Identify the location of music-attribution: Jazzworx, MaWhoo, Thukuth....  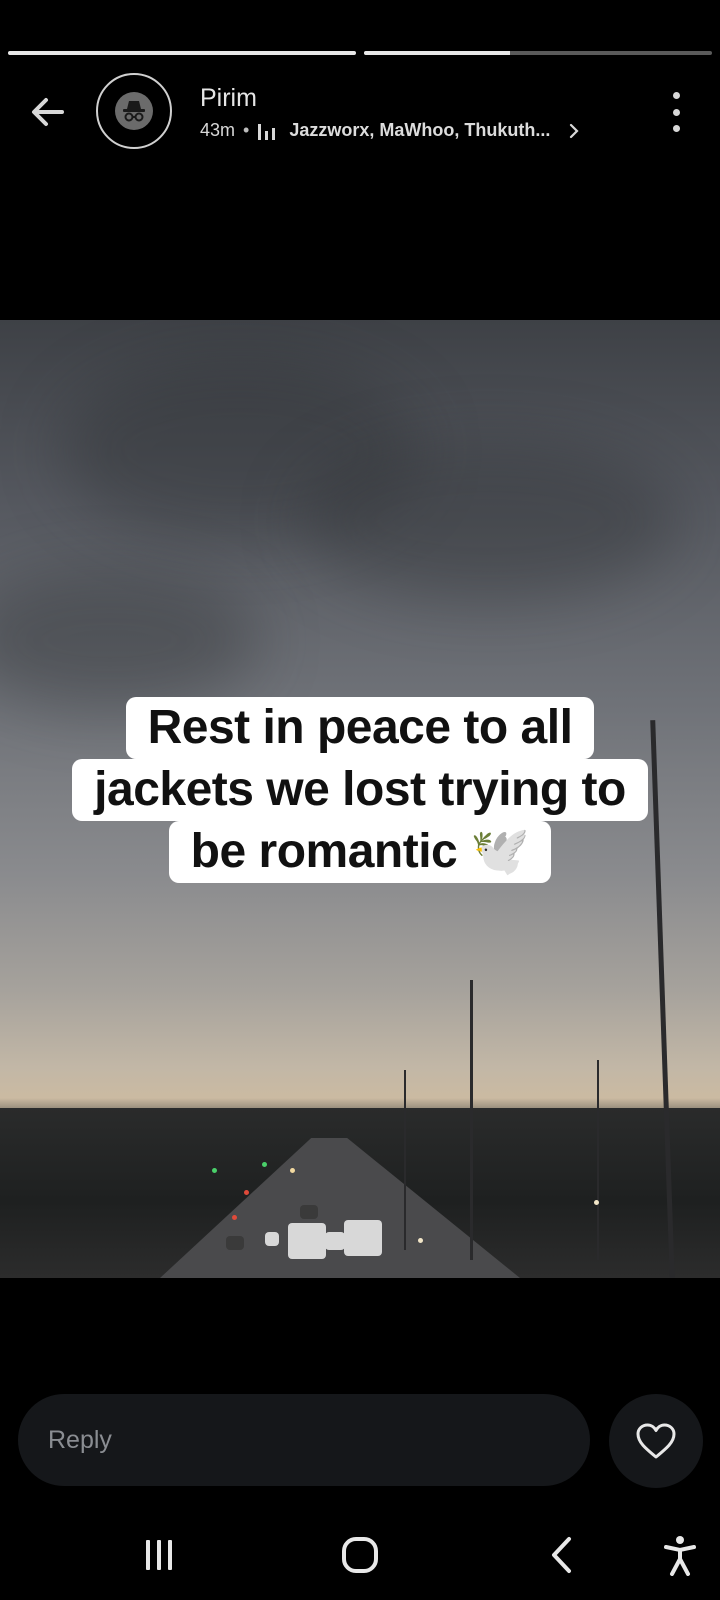
(419, 130).